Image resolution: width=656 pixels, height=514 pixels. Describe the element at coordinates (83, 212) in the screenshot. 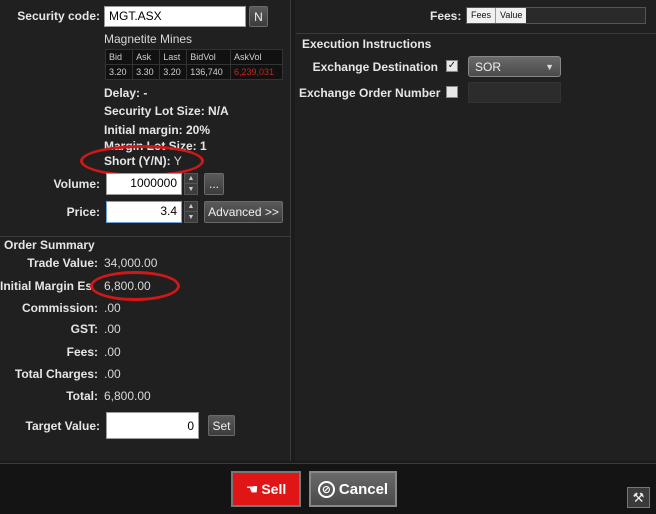

I see `price-label: Price:` at that location.